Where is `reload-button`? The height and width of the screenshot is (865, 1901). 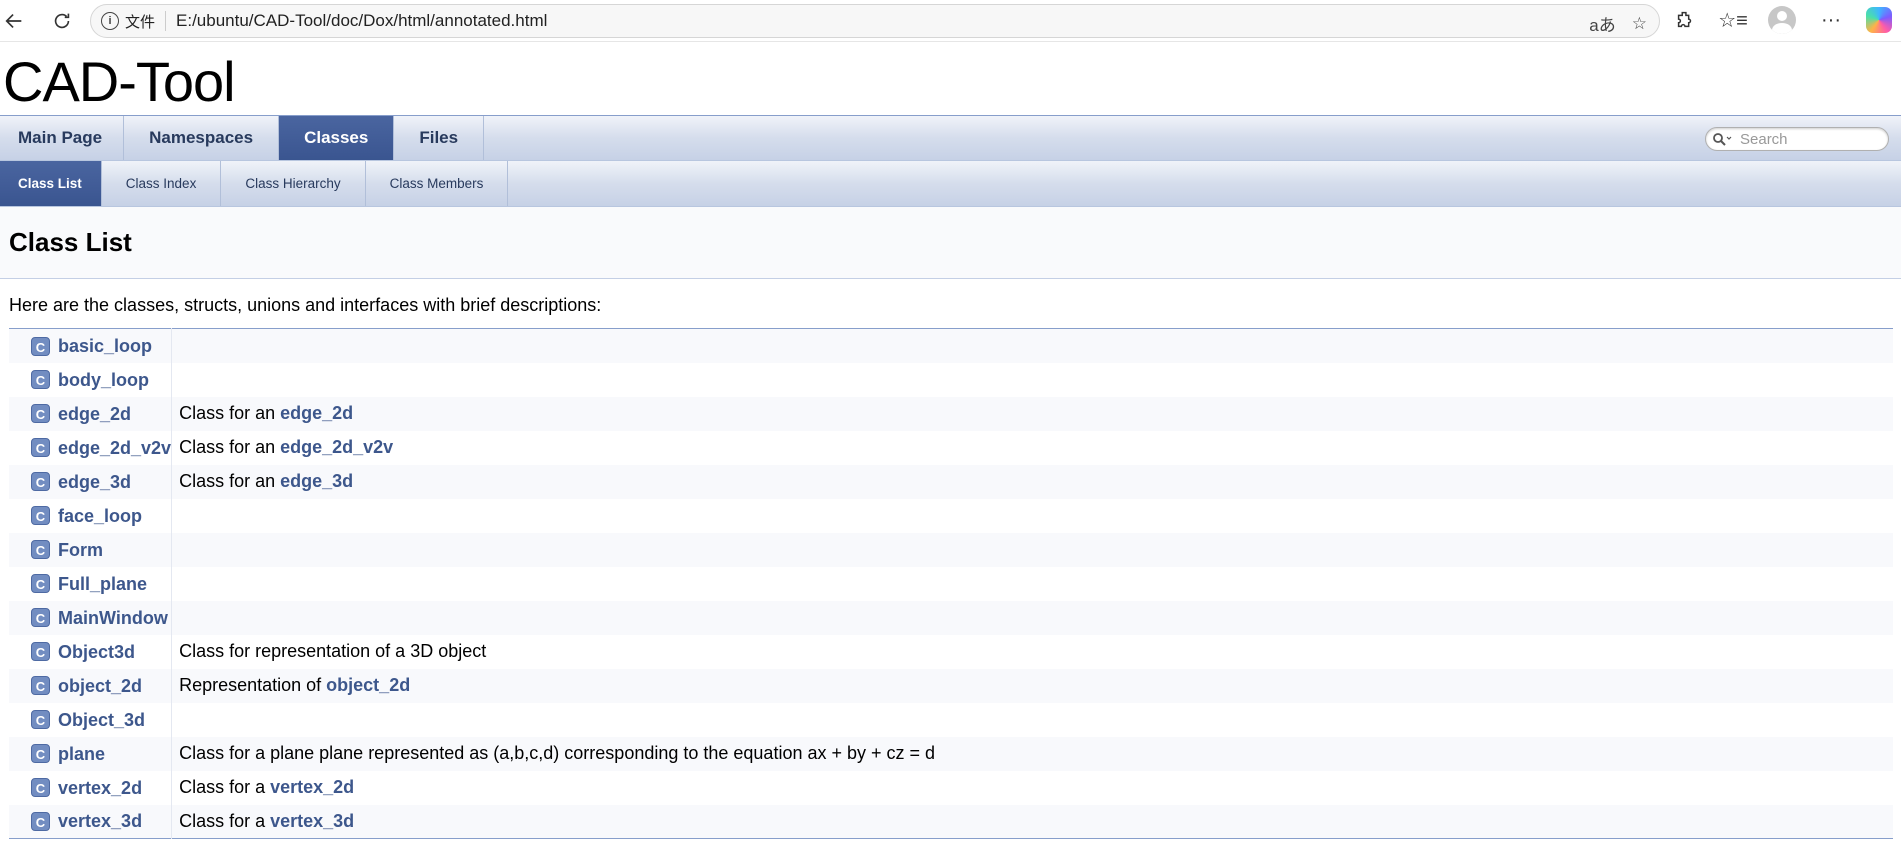
reload-button is located at coordinates (62, 21).